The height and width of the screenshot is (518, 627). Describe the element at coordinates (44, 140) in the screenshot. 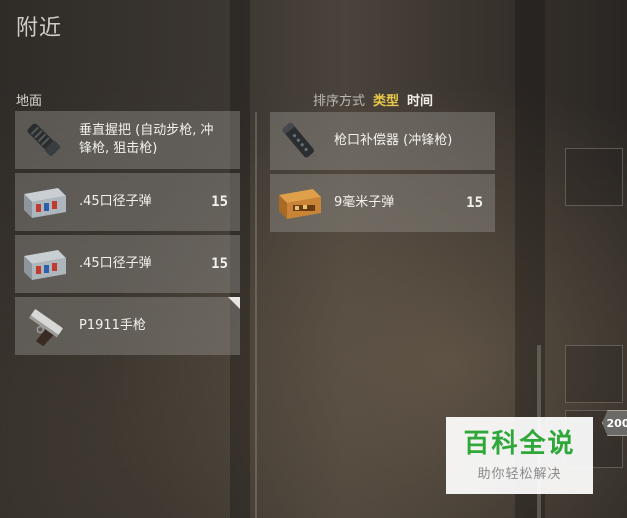

I see `vertical-grip-icon` at that location.